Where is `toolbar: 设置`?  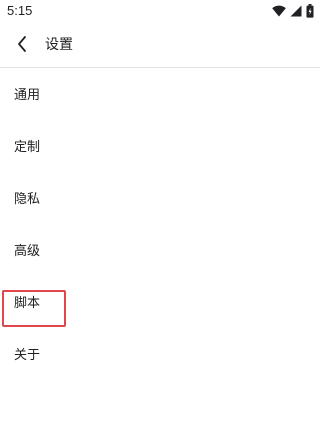
toolbar: 设置 is located at coordinates (160, 46).